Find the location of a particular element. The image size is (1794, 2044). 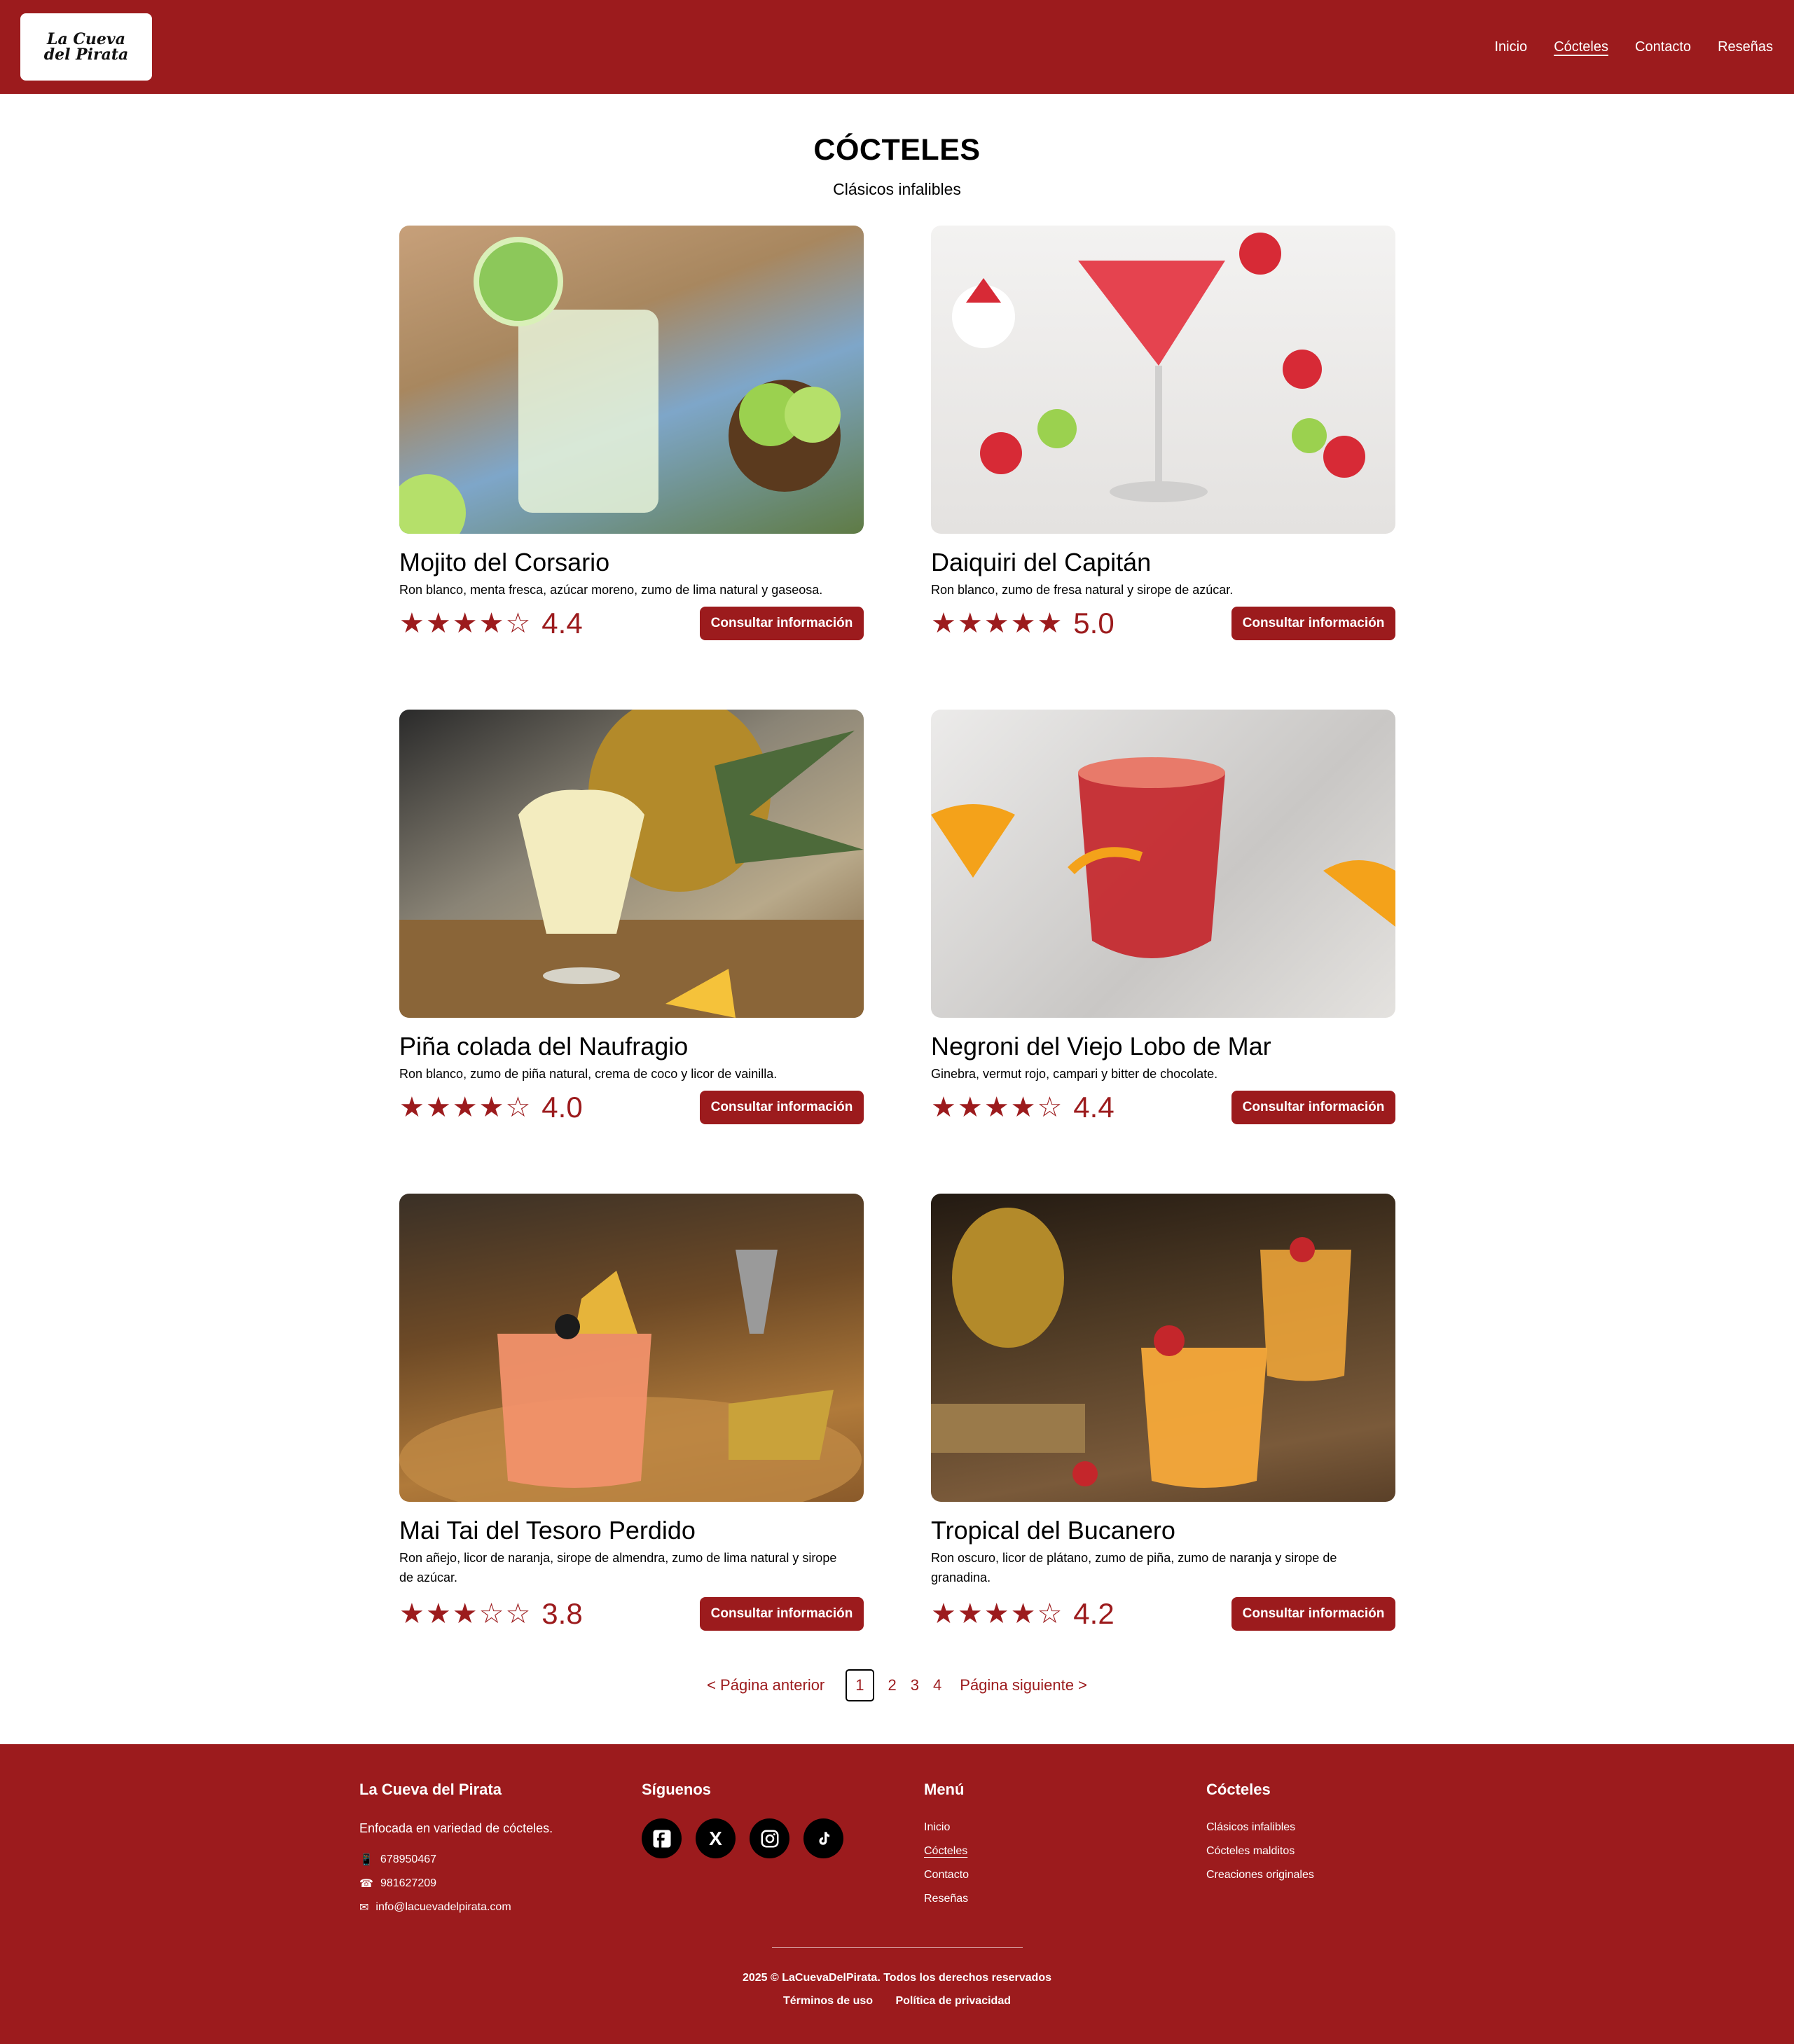

logo-text-top: La Cueva is located at coordinates (86, 39).